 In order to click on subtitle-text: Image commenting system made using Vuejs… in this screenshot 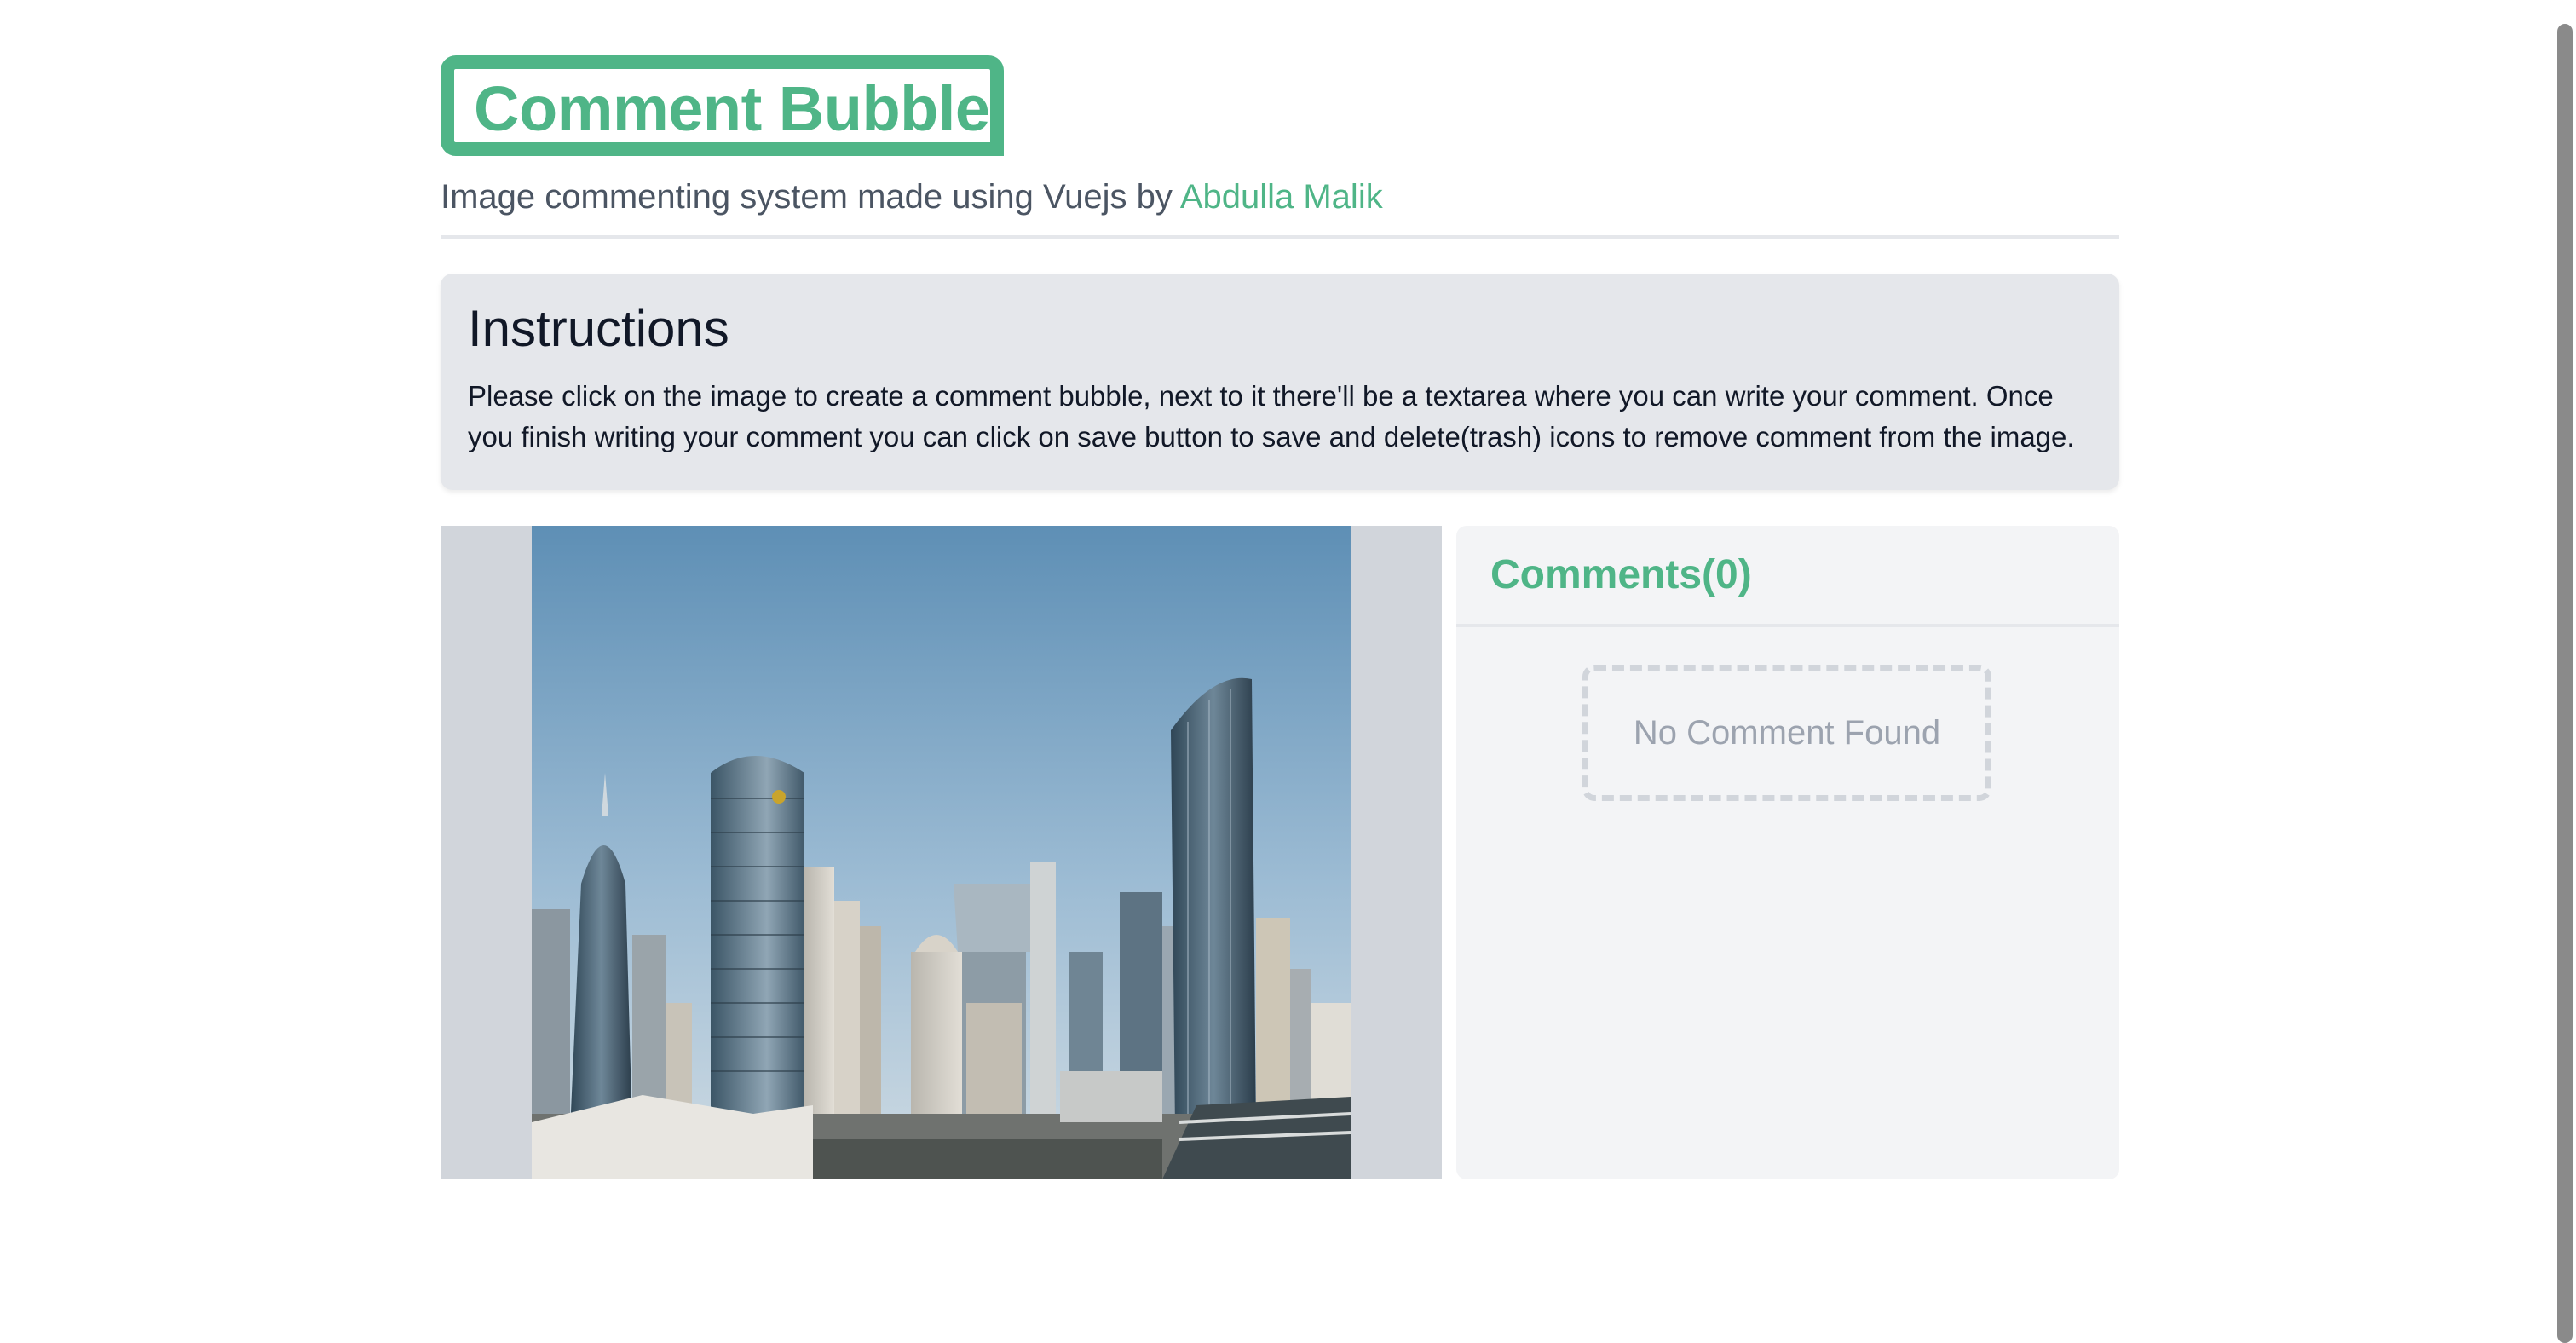, I will do `click(807, 197)`.